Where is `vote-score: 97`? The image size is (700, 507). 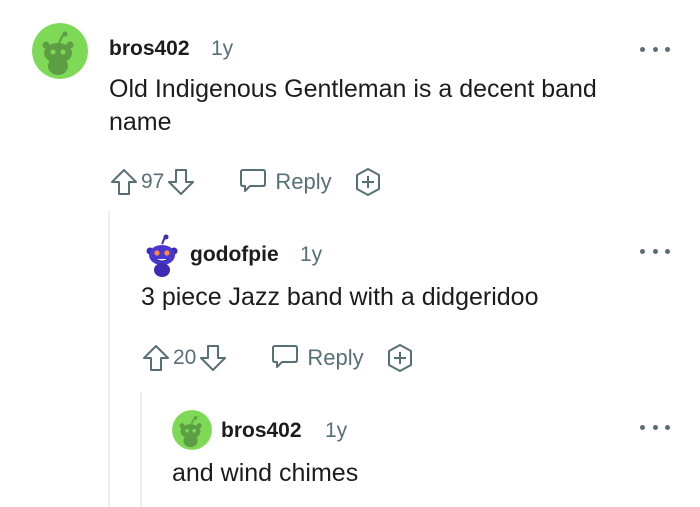
vote-score: 97 is located at coordinates (153, 181).